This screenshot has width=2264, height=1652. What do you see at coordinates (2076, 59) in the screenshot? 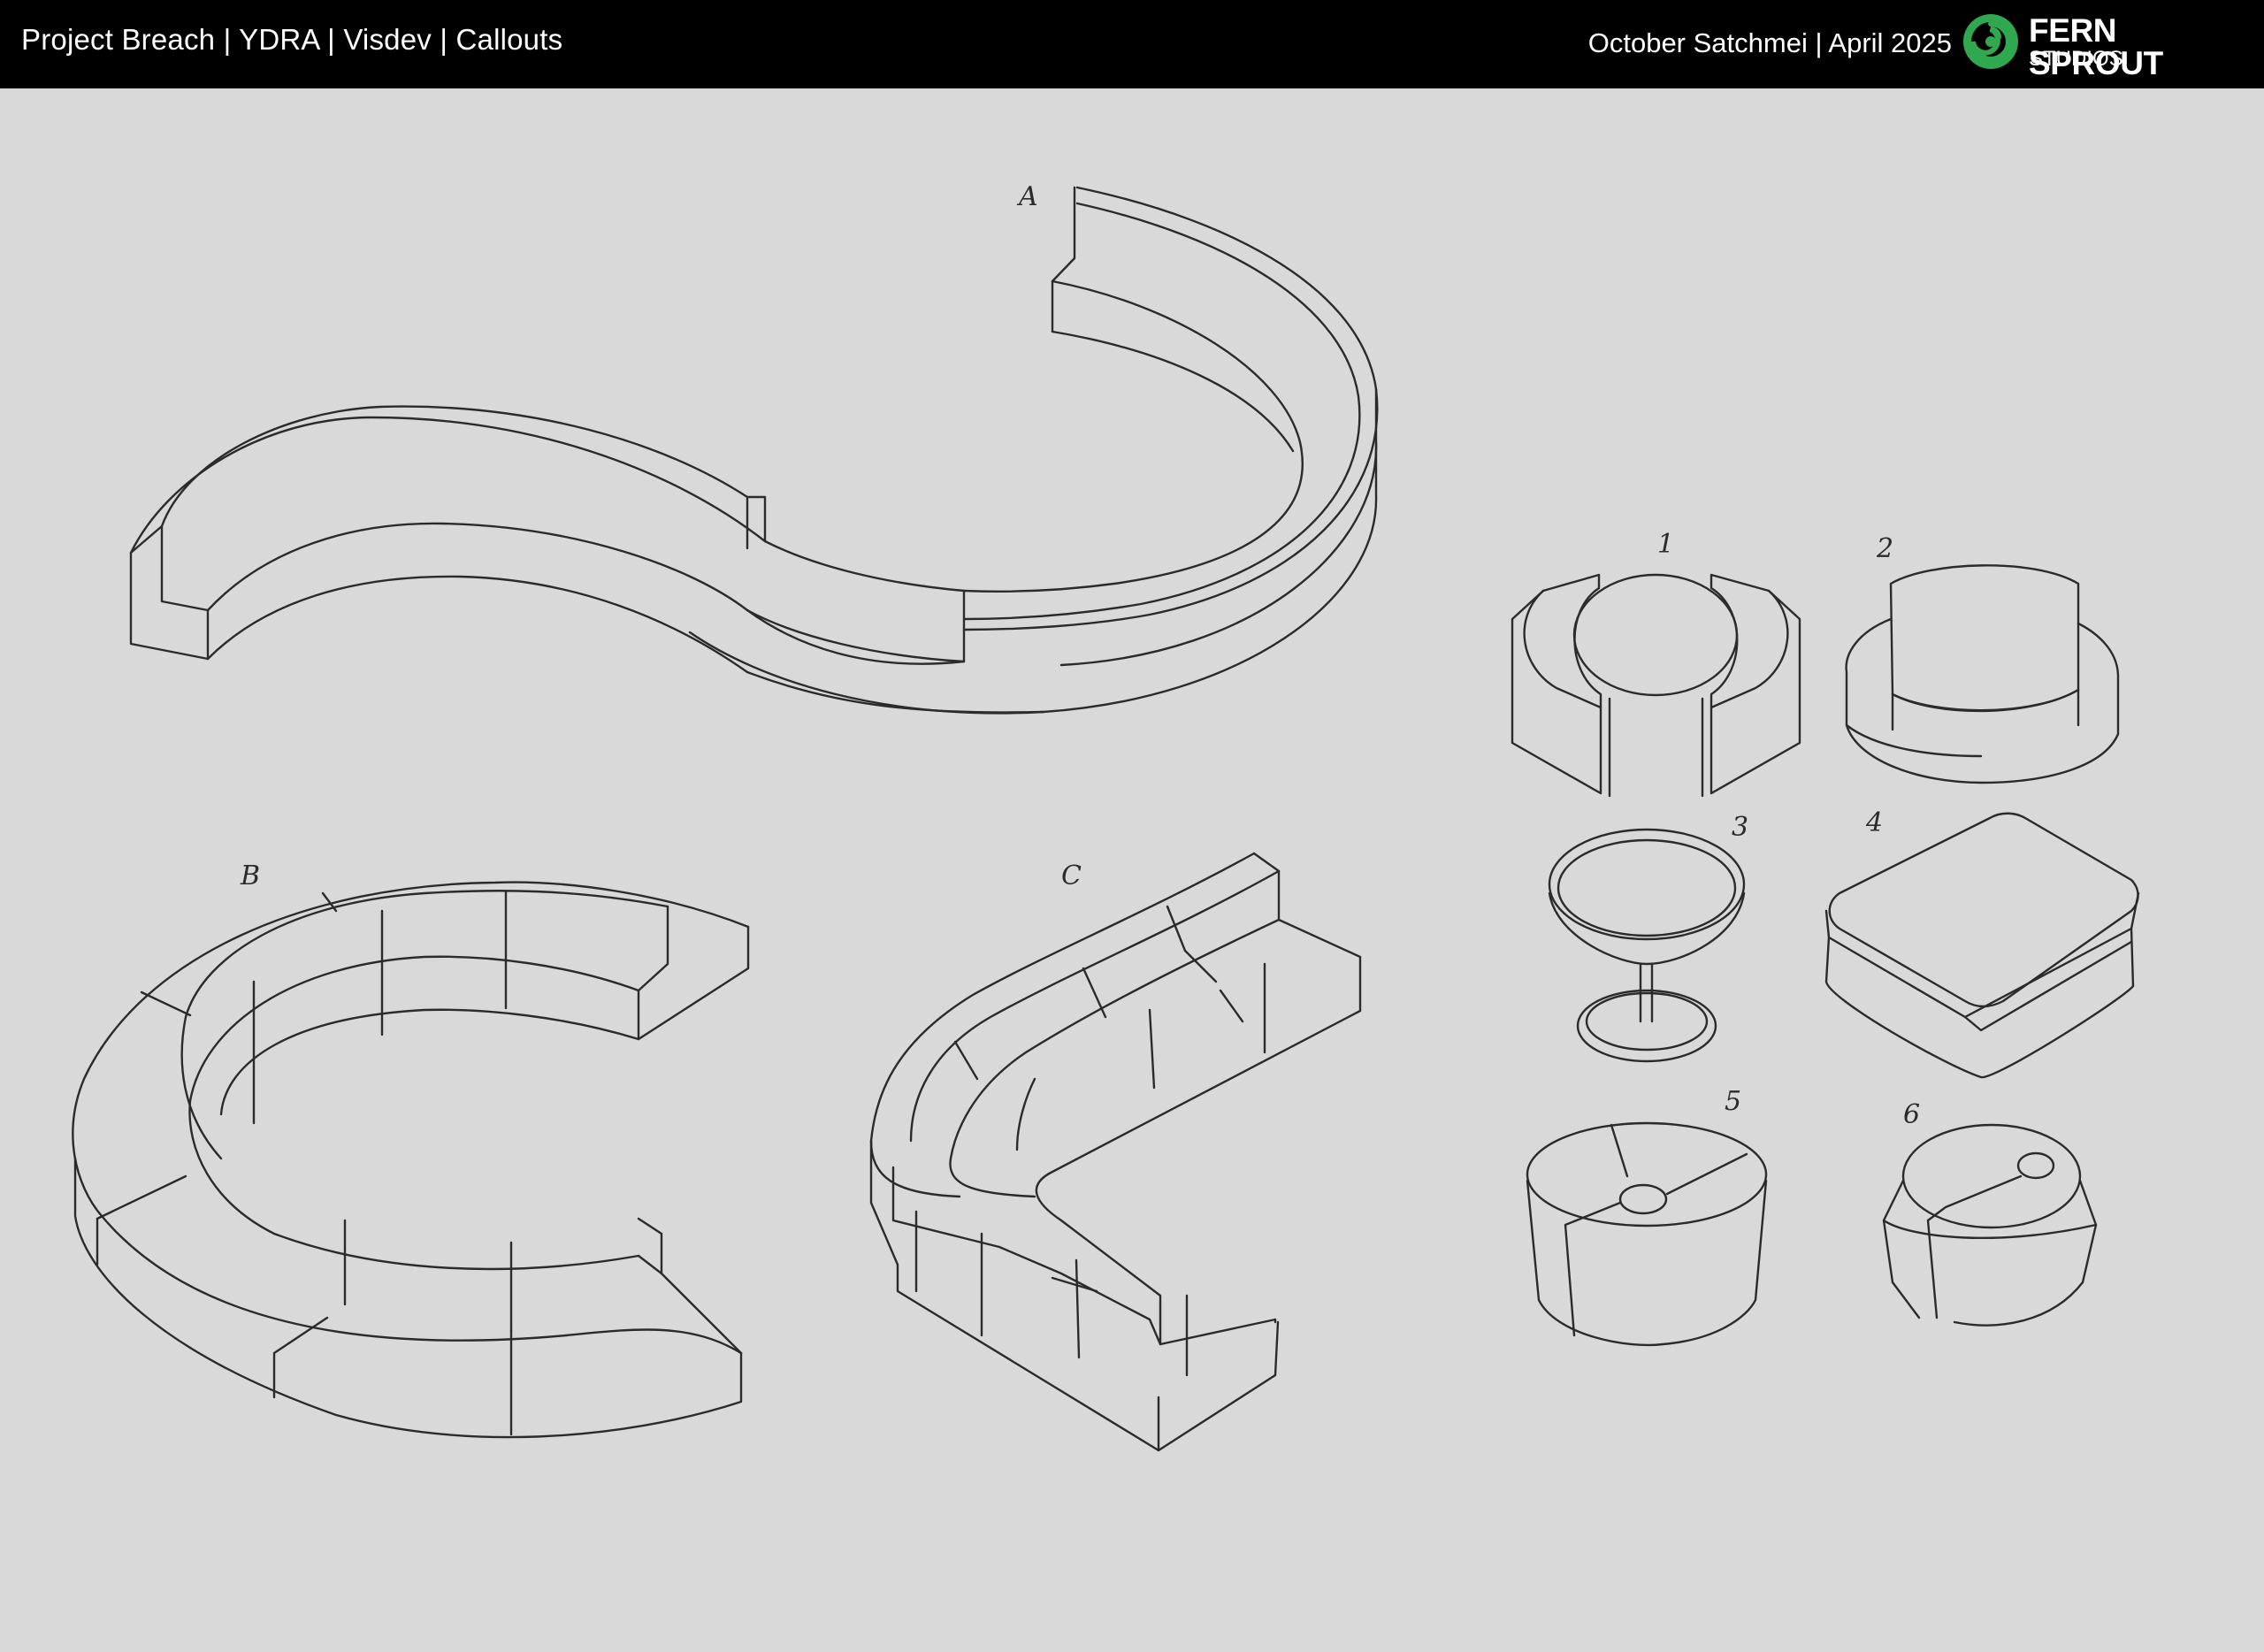
I see `brand-sub: STUDIOS` at bounding box center [2076, 59].